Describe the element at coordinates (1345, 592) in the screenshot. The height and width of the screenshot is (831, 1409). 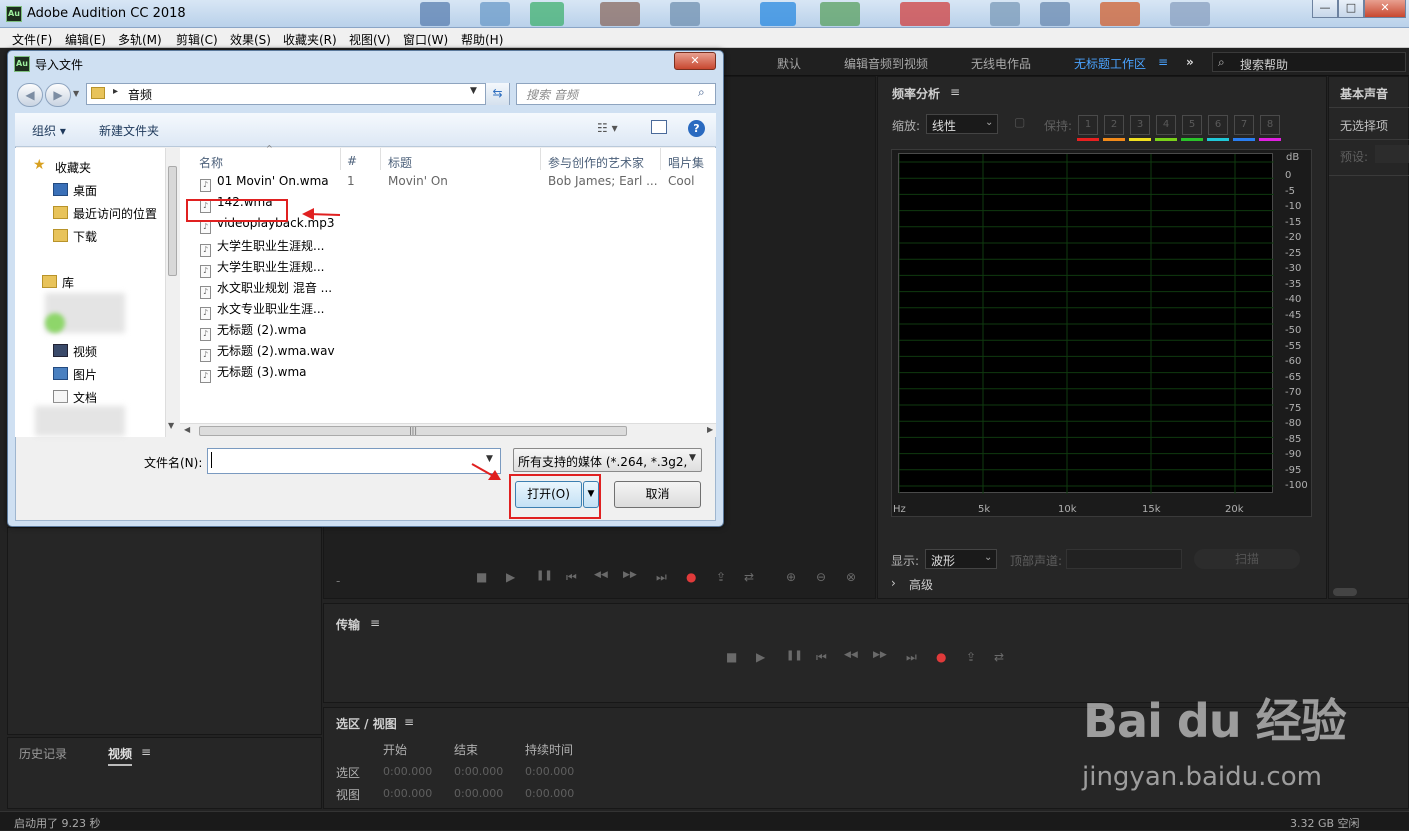
I see `scrollbar-thumb` at that location.